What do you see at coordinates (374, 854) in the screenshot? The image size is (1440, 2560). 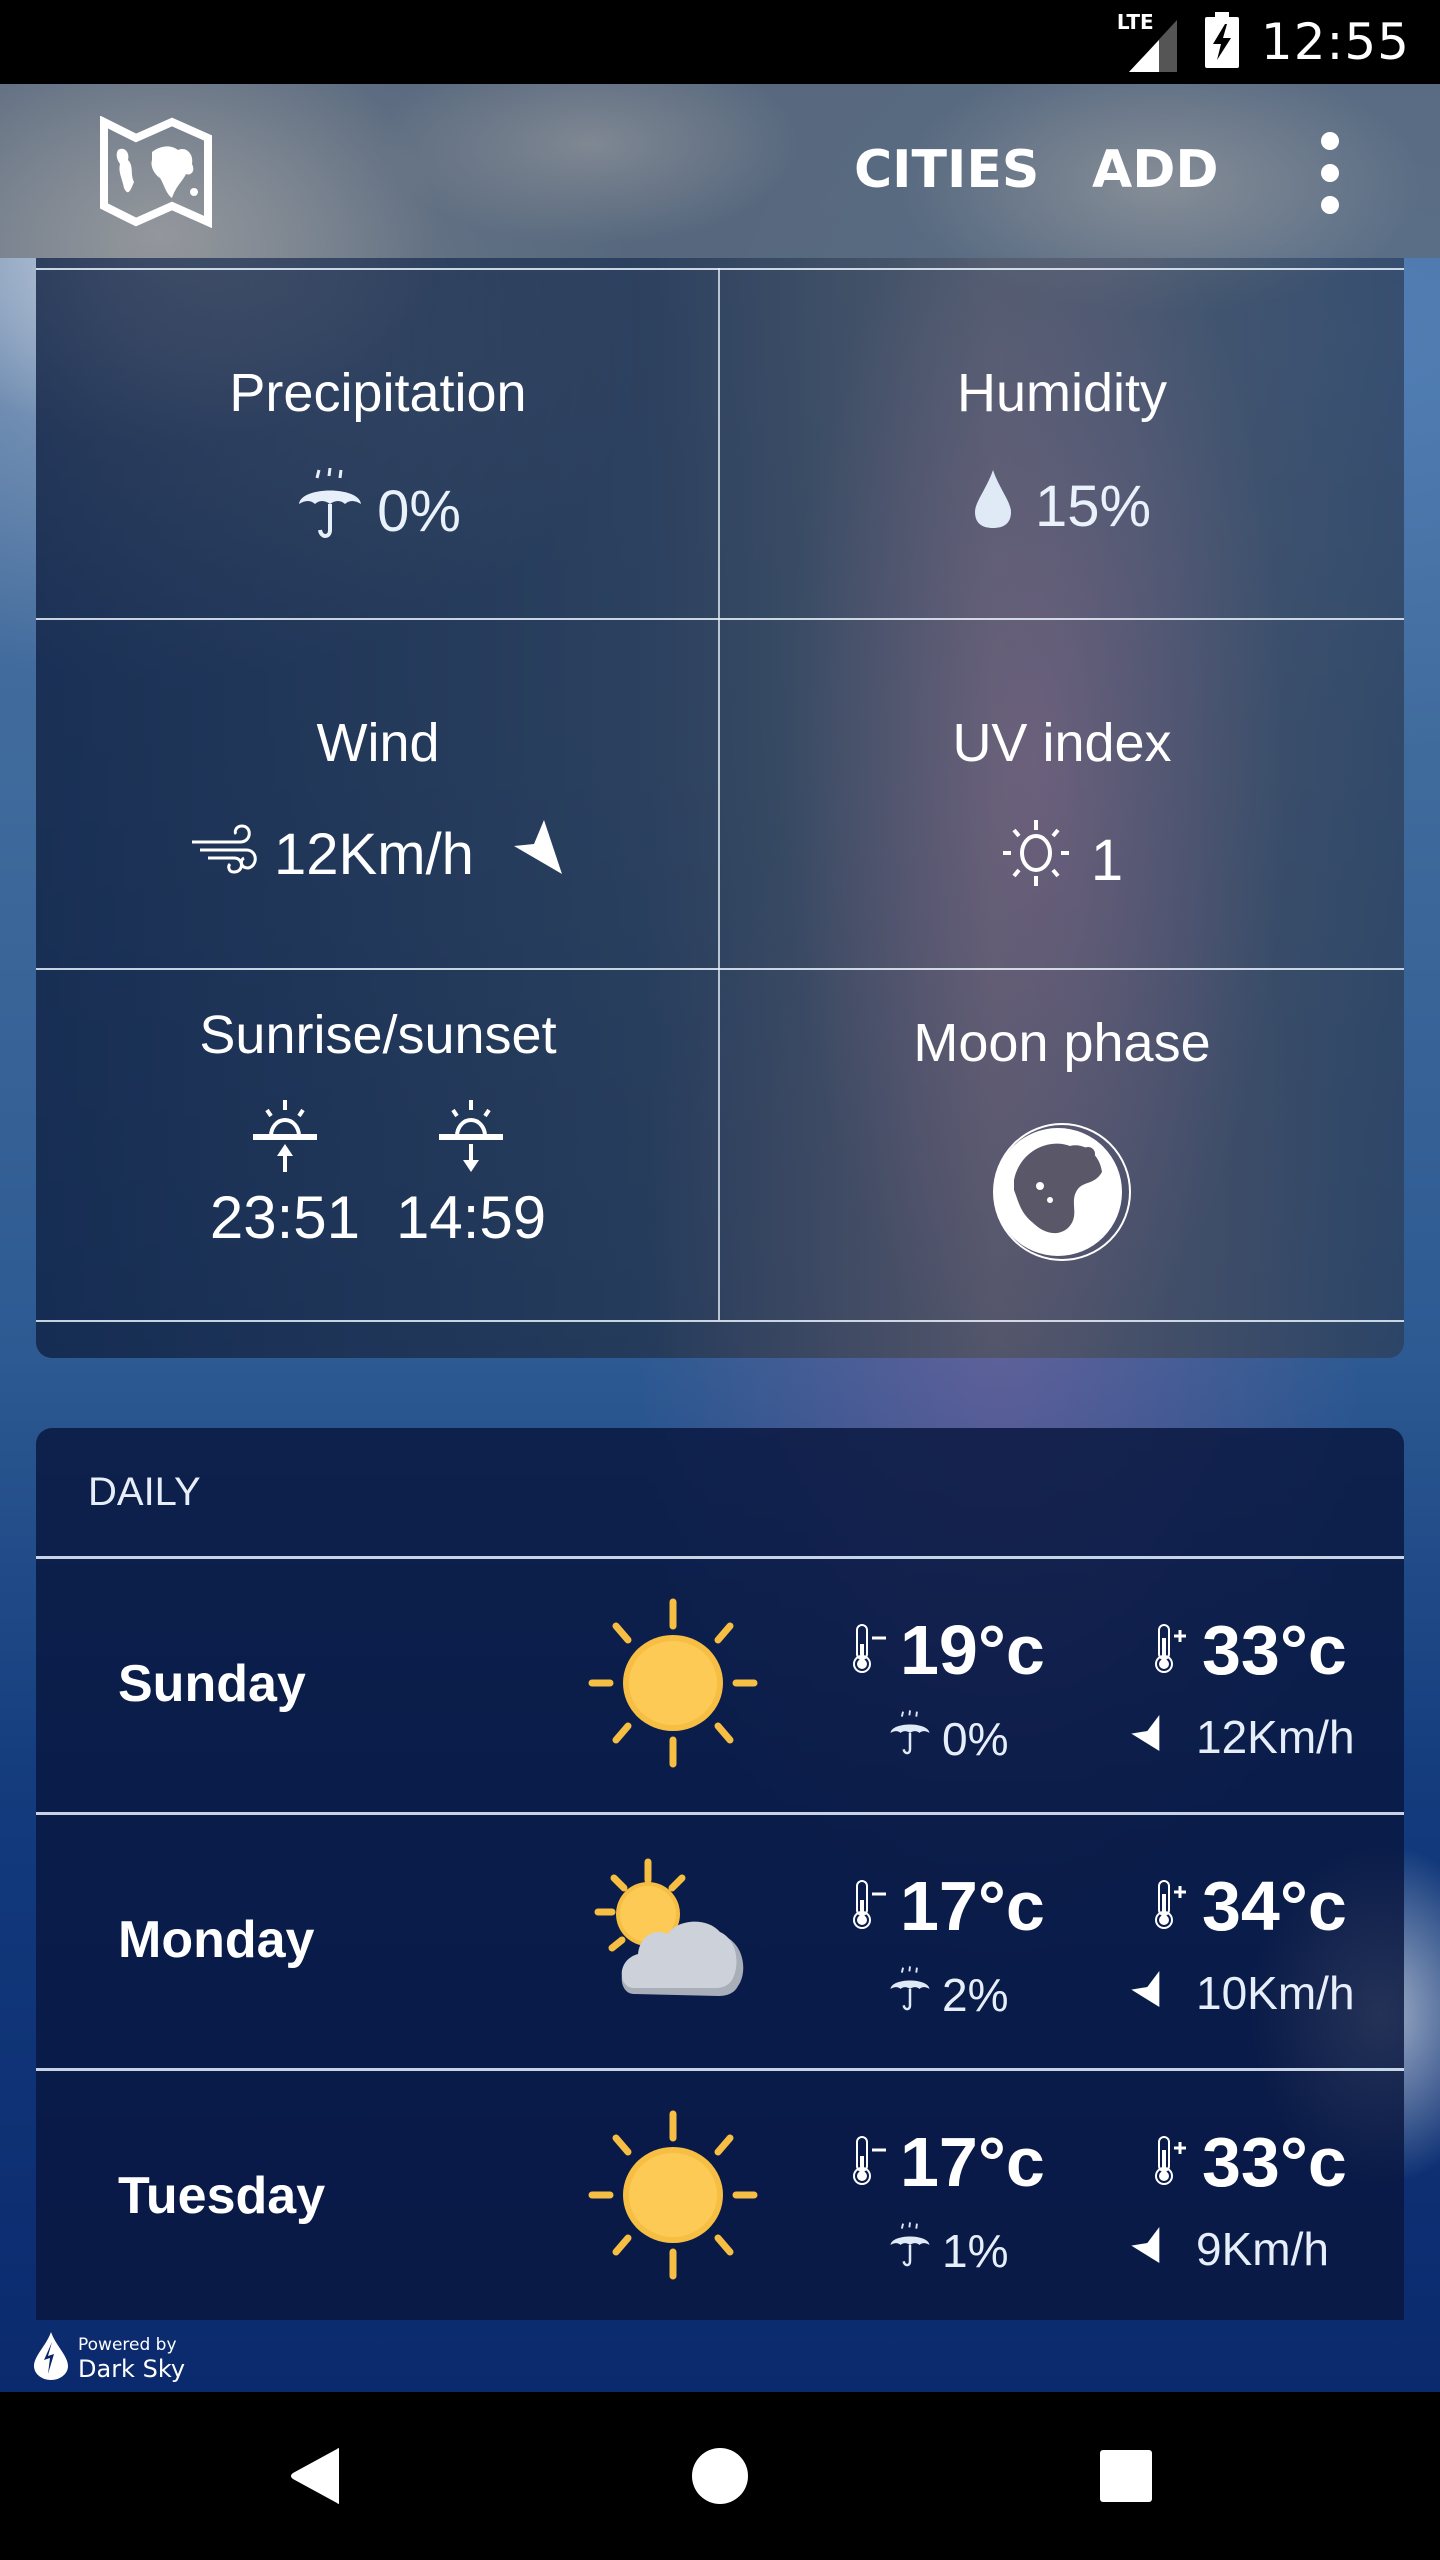 I see `wind-value: 12Km/h` at bounding box center [374, 854].